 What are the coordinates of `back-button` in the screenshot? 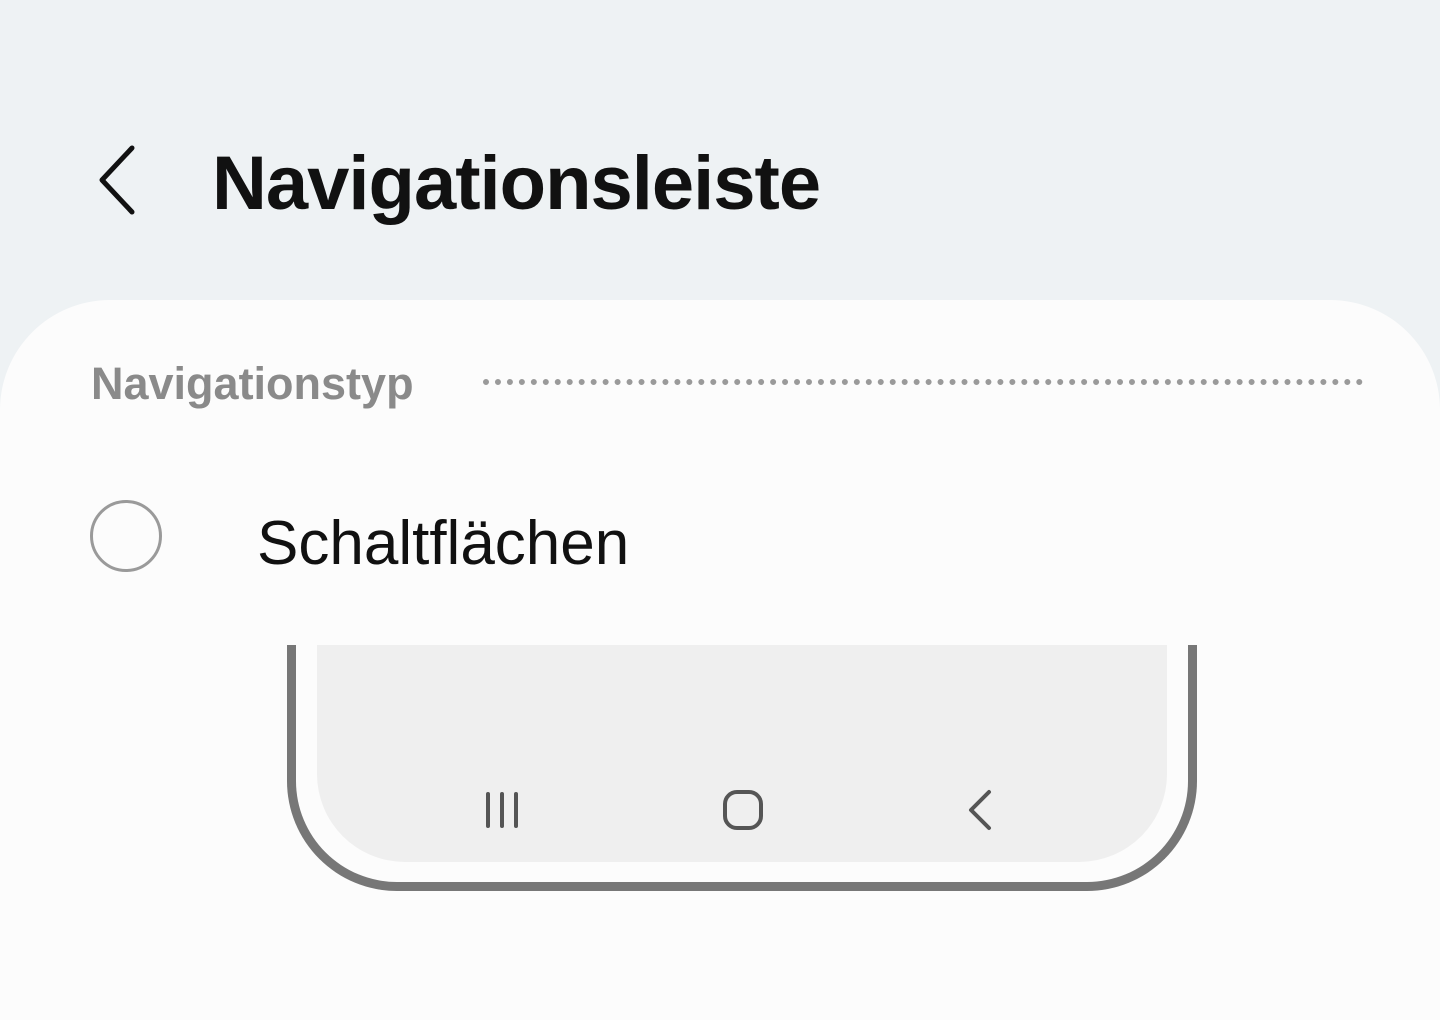 It's located at (118, 180).